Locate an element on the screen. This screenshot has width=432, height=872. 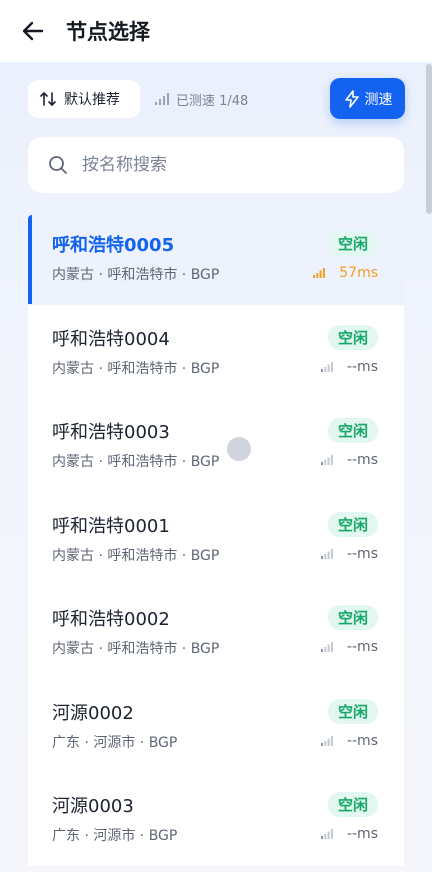
tested-label: 已测速 1/48 is located at coordinates (212, 101).